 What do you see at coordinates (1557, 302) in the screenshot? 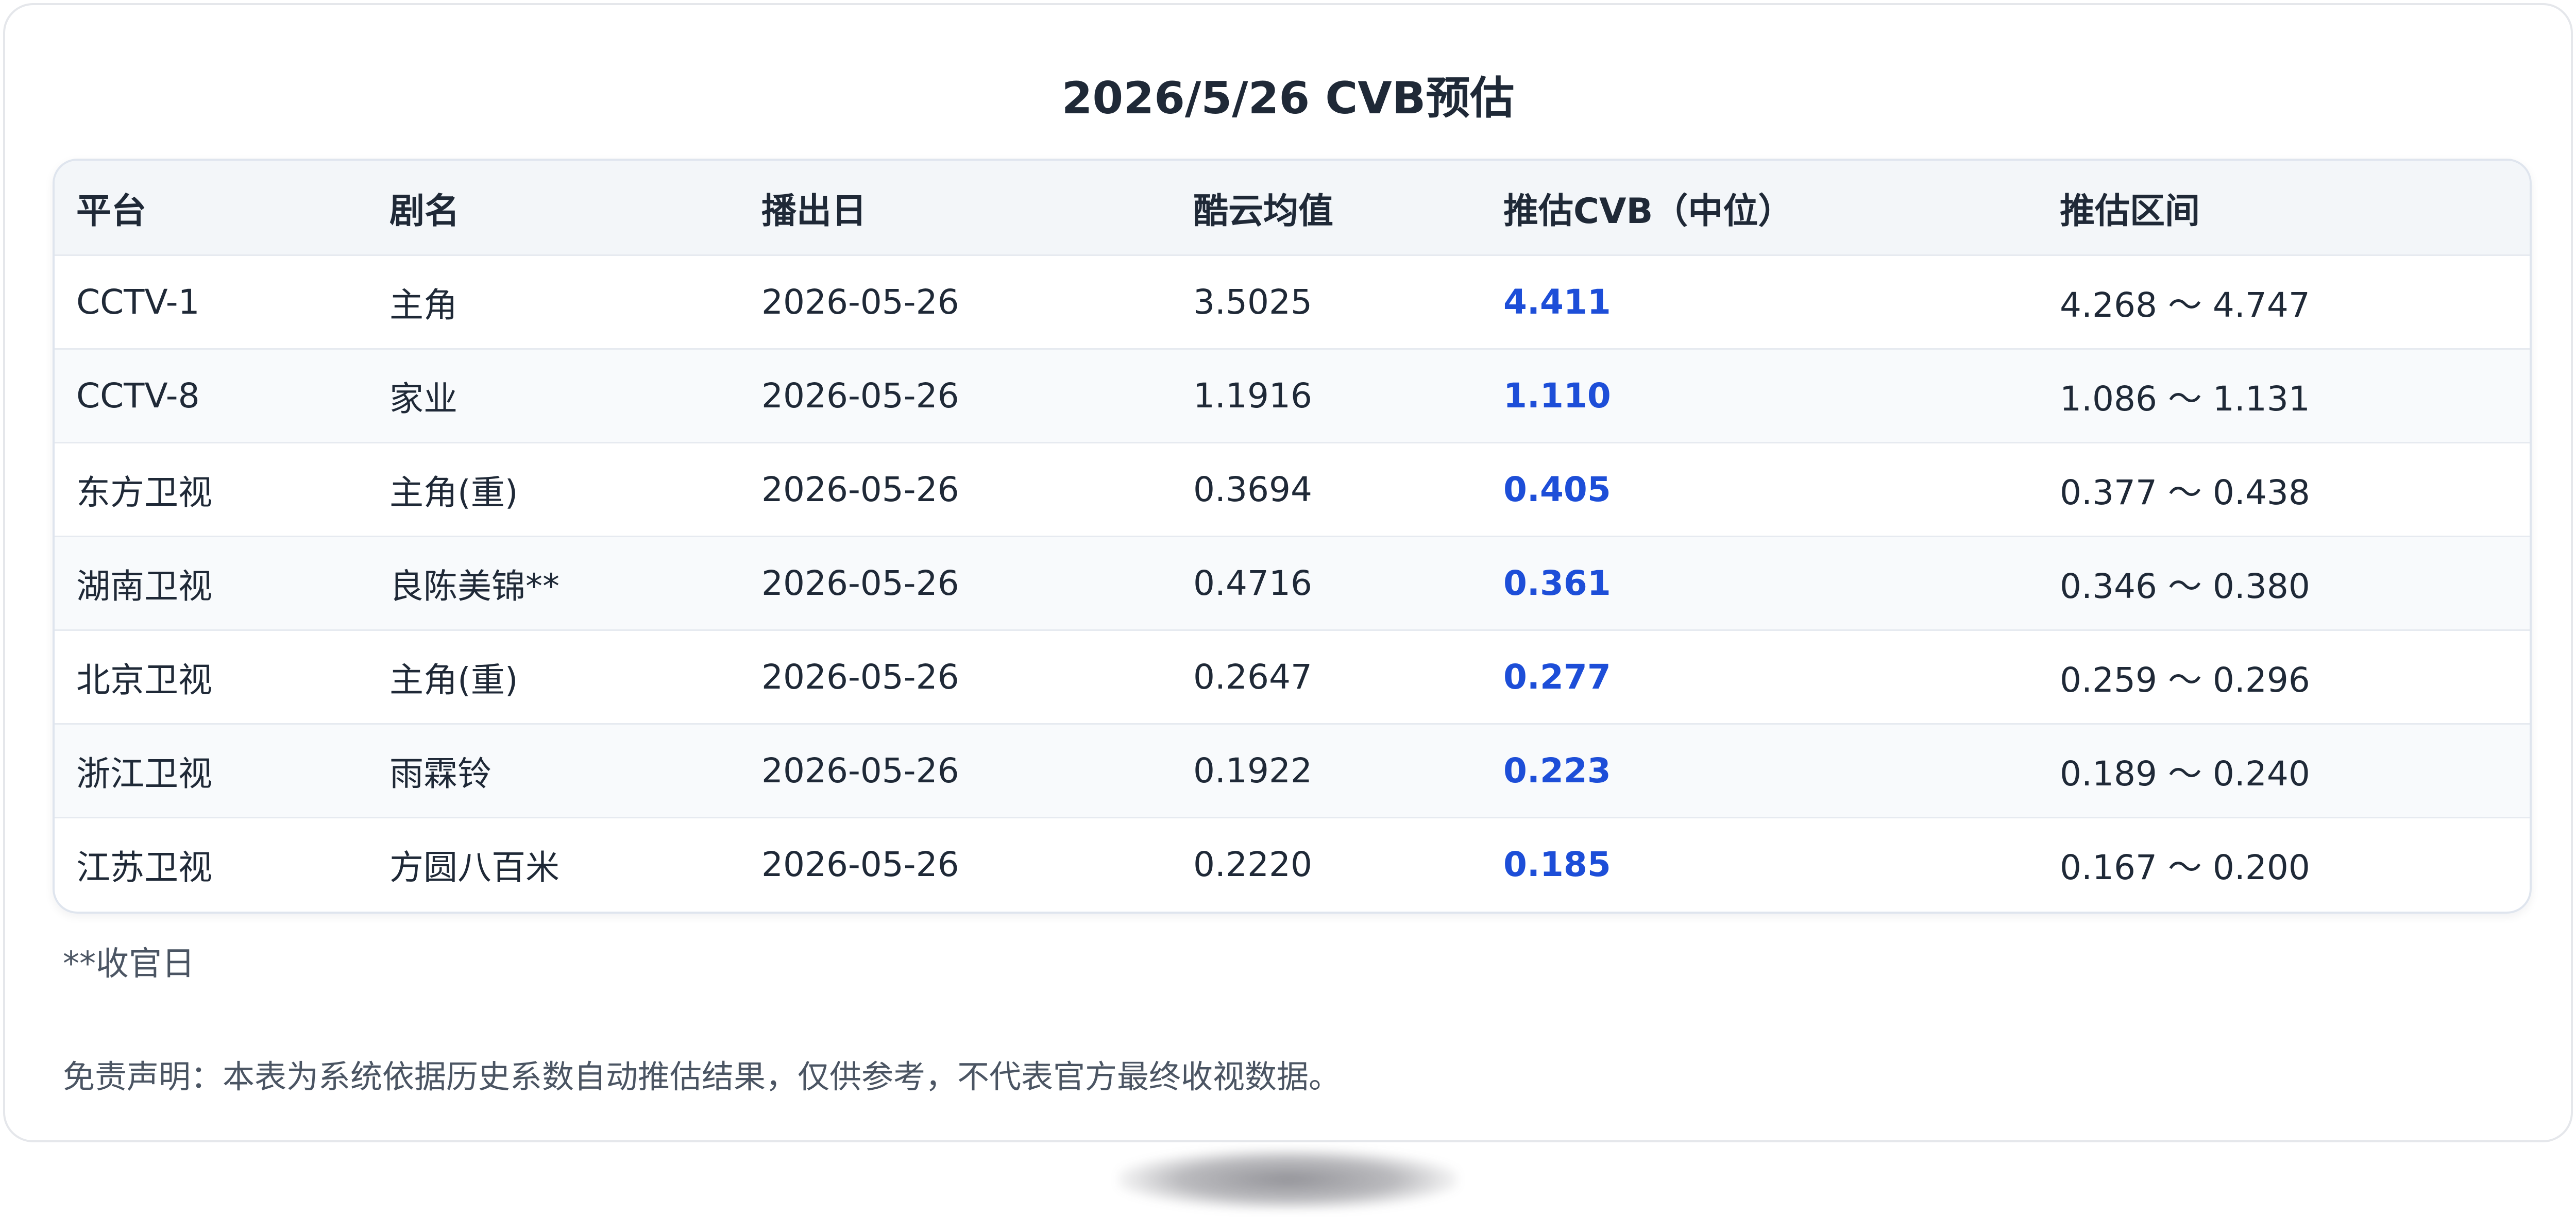
I see `cell-cvb: 4.411` at bounding box center [1557, 302].